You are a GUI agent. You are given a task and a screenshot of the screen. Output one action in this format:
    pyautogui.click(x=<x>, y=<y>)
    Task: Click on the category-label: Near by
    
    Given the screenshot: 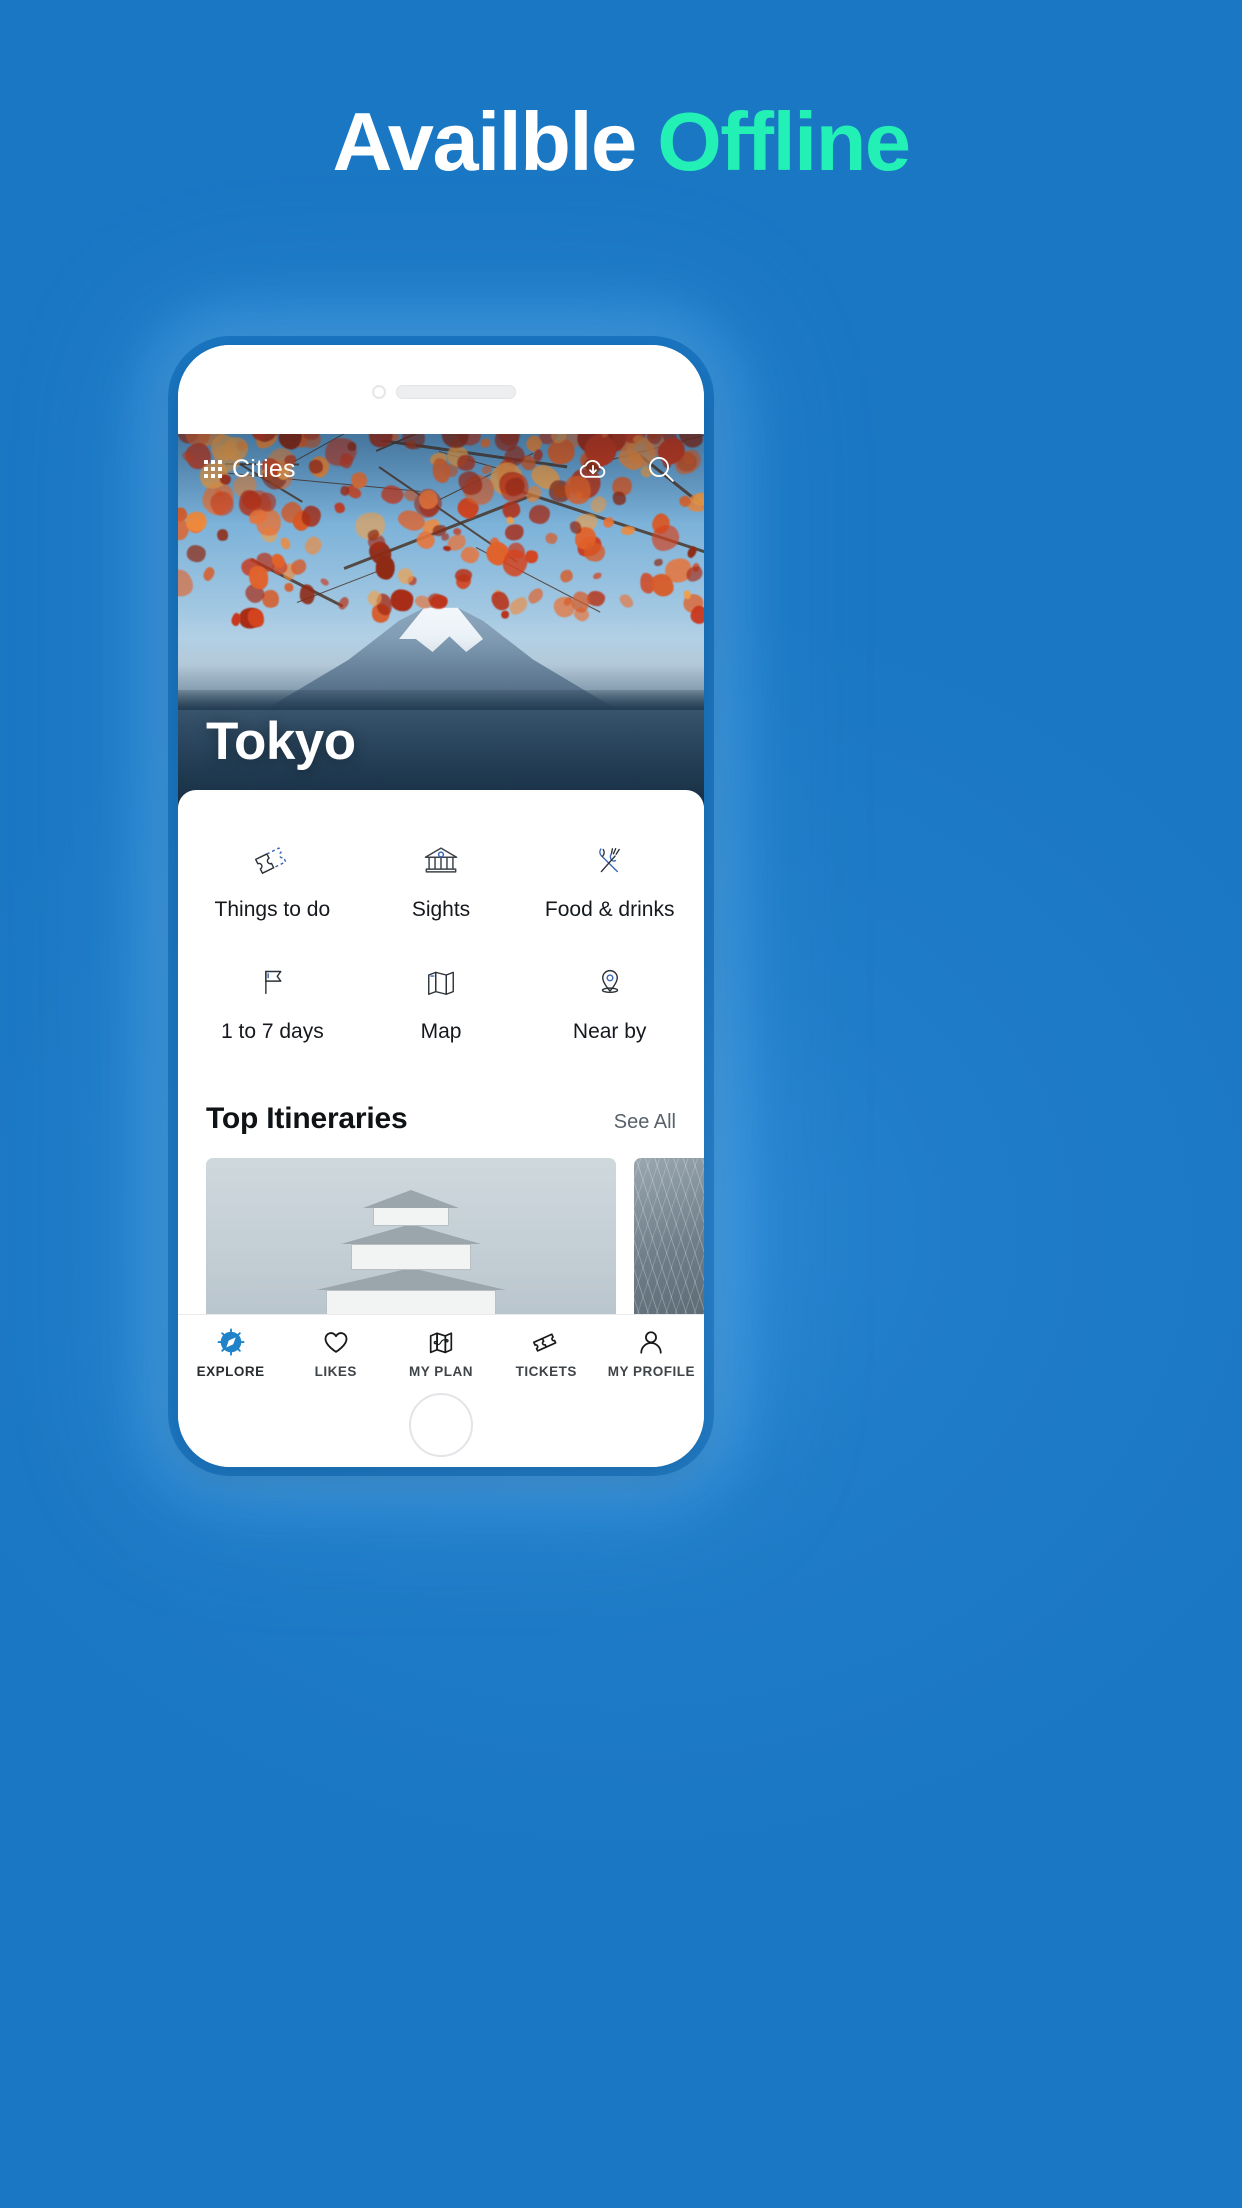 What is the action you would take?
    pyautogui.click(x=609, y=1031)
    